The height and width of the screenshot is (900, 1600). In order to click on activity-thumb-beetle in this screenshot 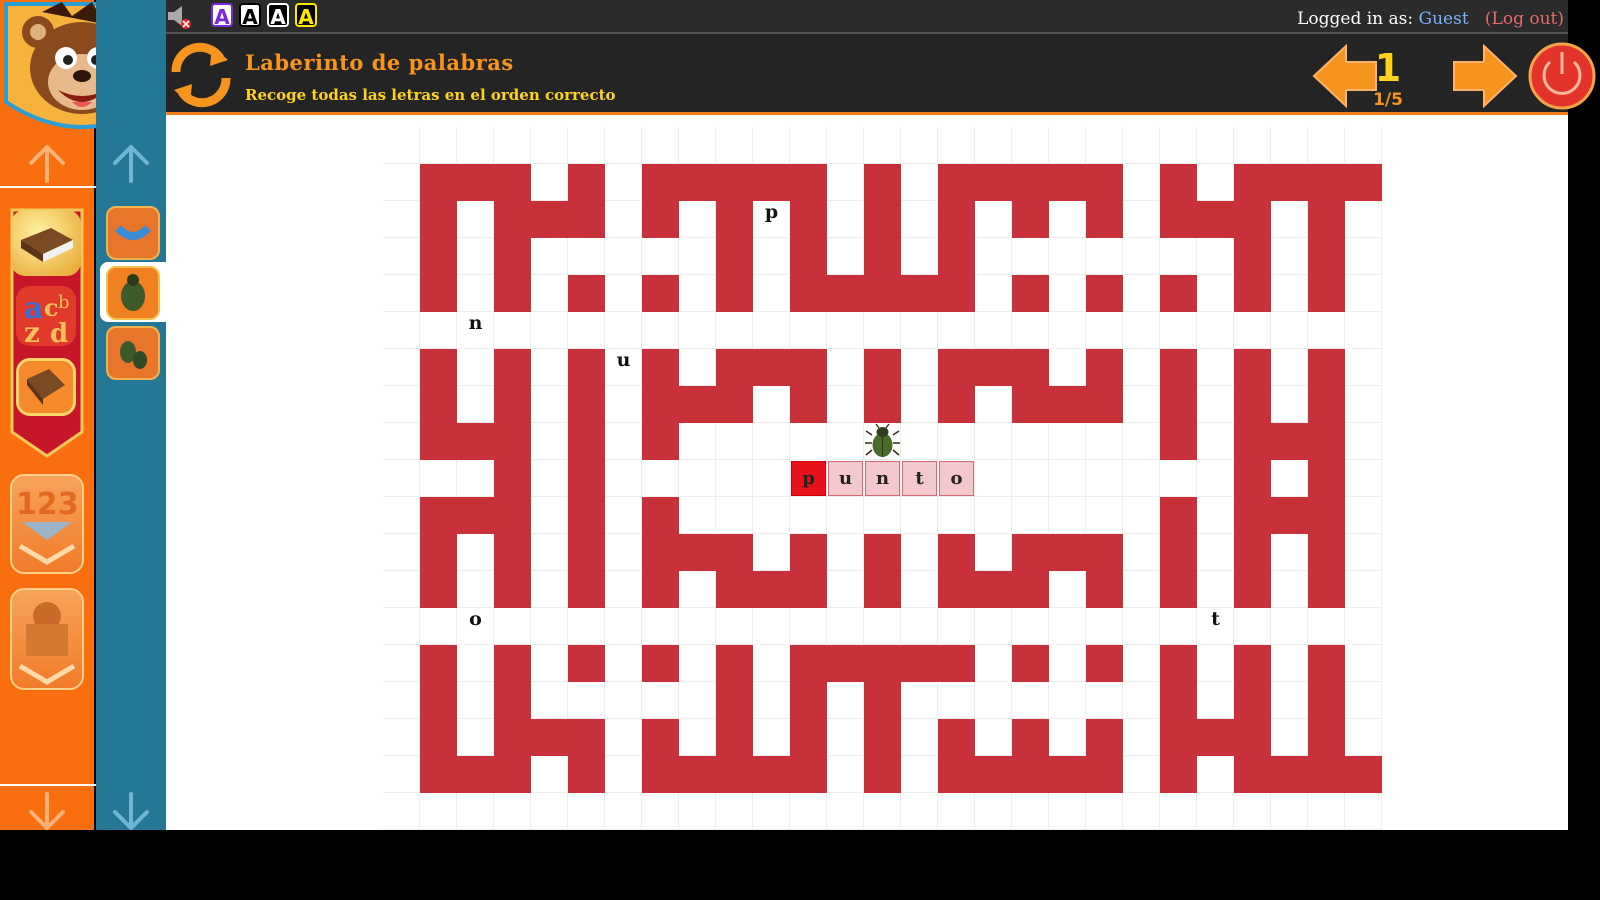, I will do `click(133, 293)`.